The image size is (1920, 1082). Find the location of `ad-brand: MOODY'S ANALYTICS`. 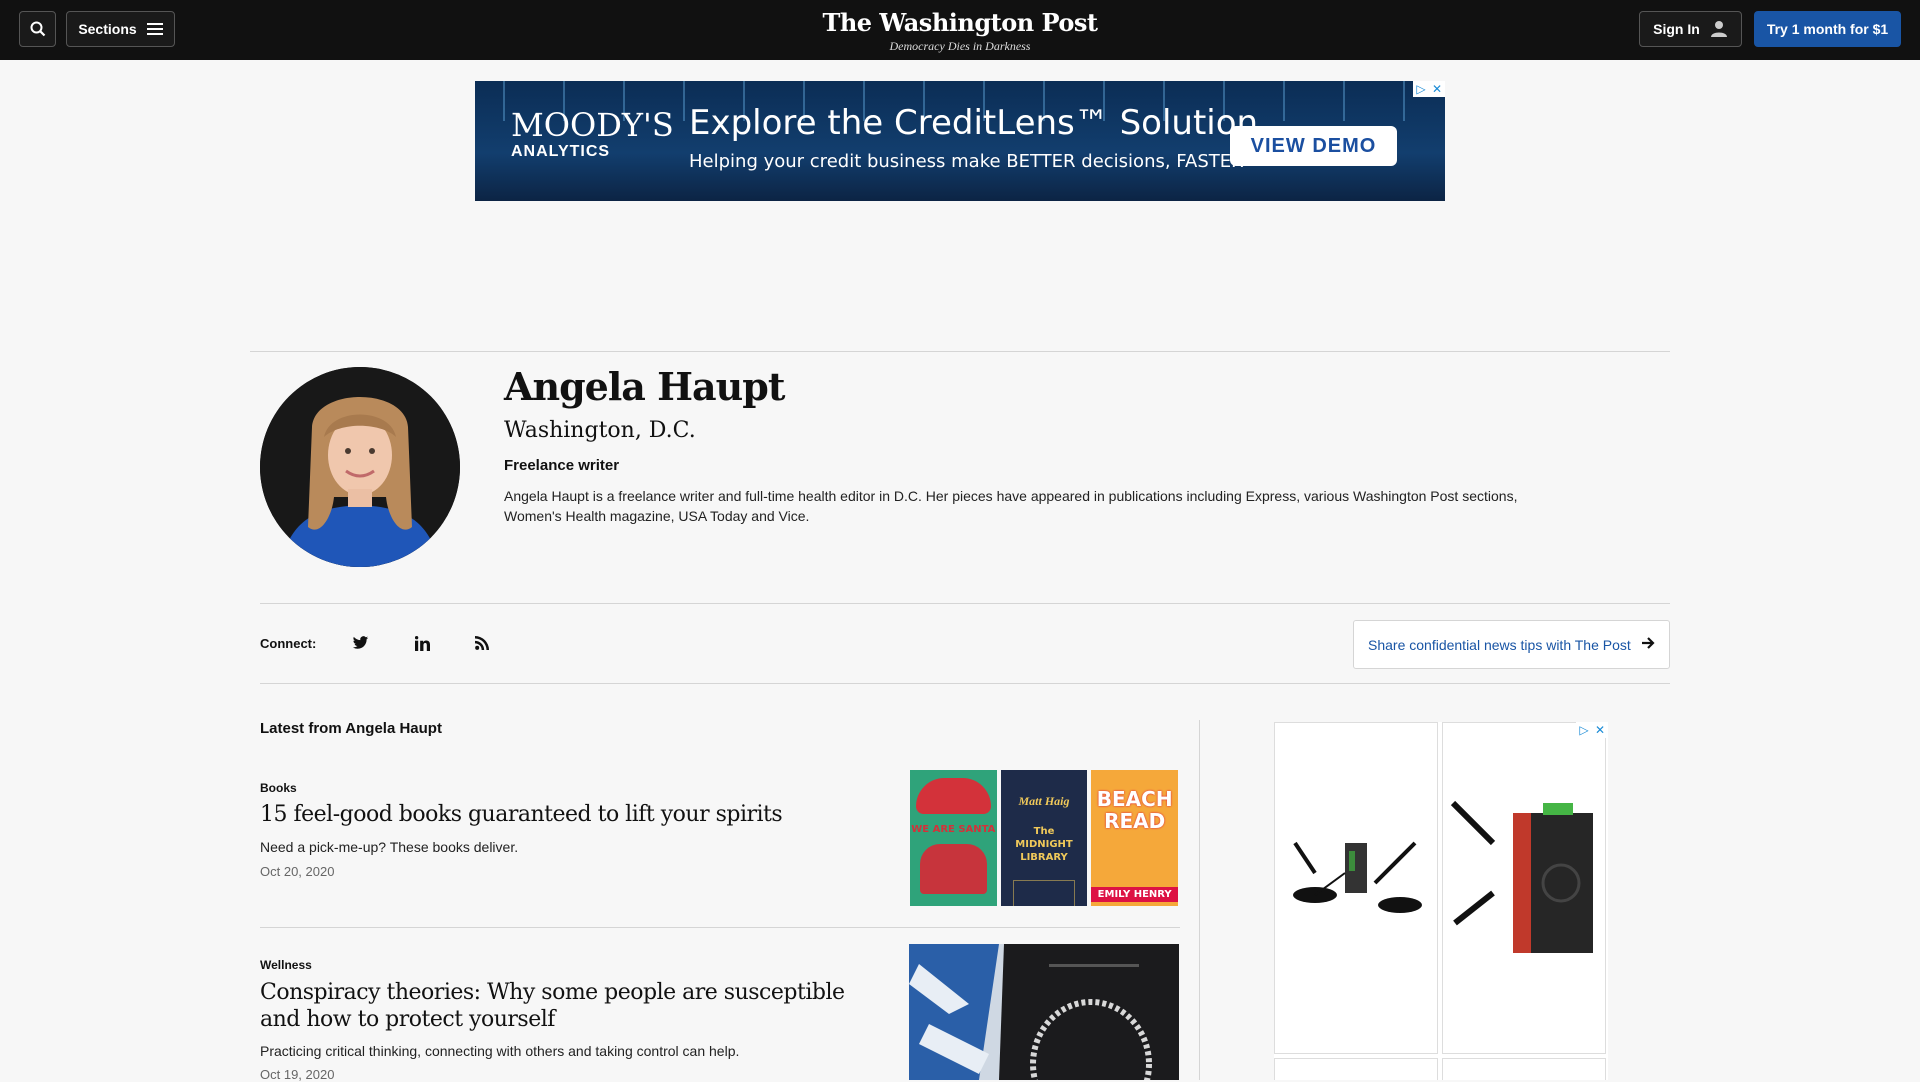

ad-brand: MOODY'S ANALYTICS is located at coordinates (592, 135).